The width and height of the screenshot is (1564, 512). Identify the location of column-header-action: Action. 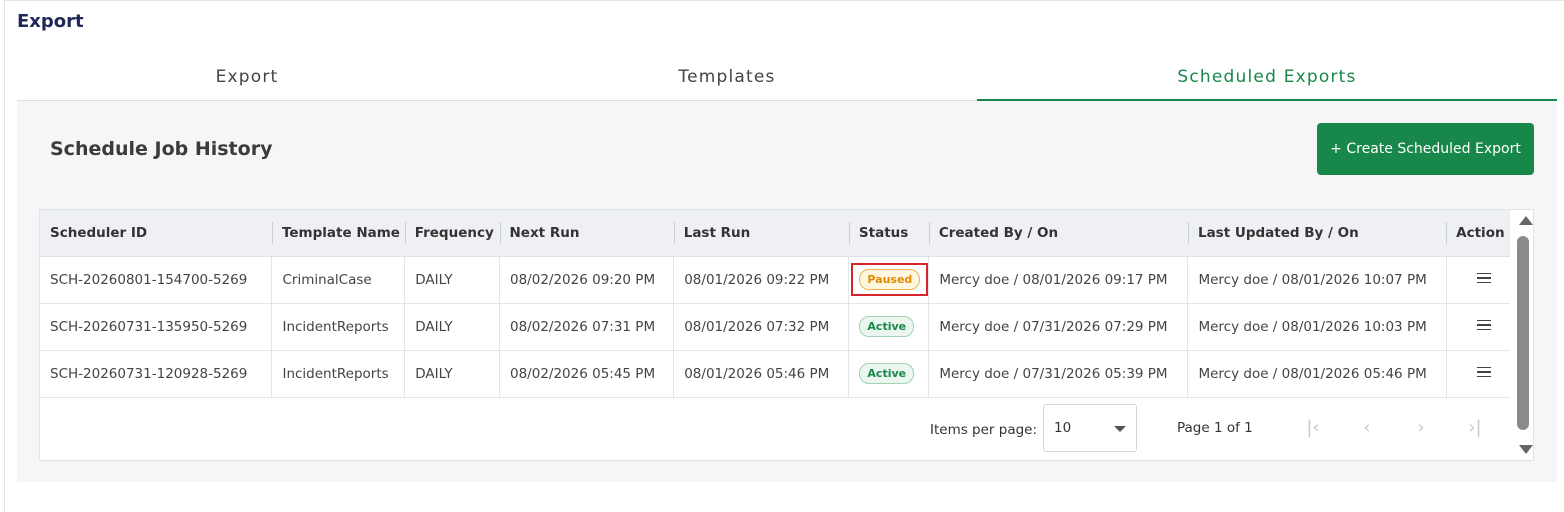
(1478, 233).